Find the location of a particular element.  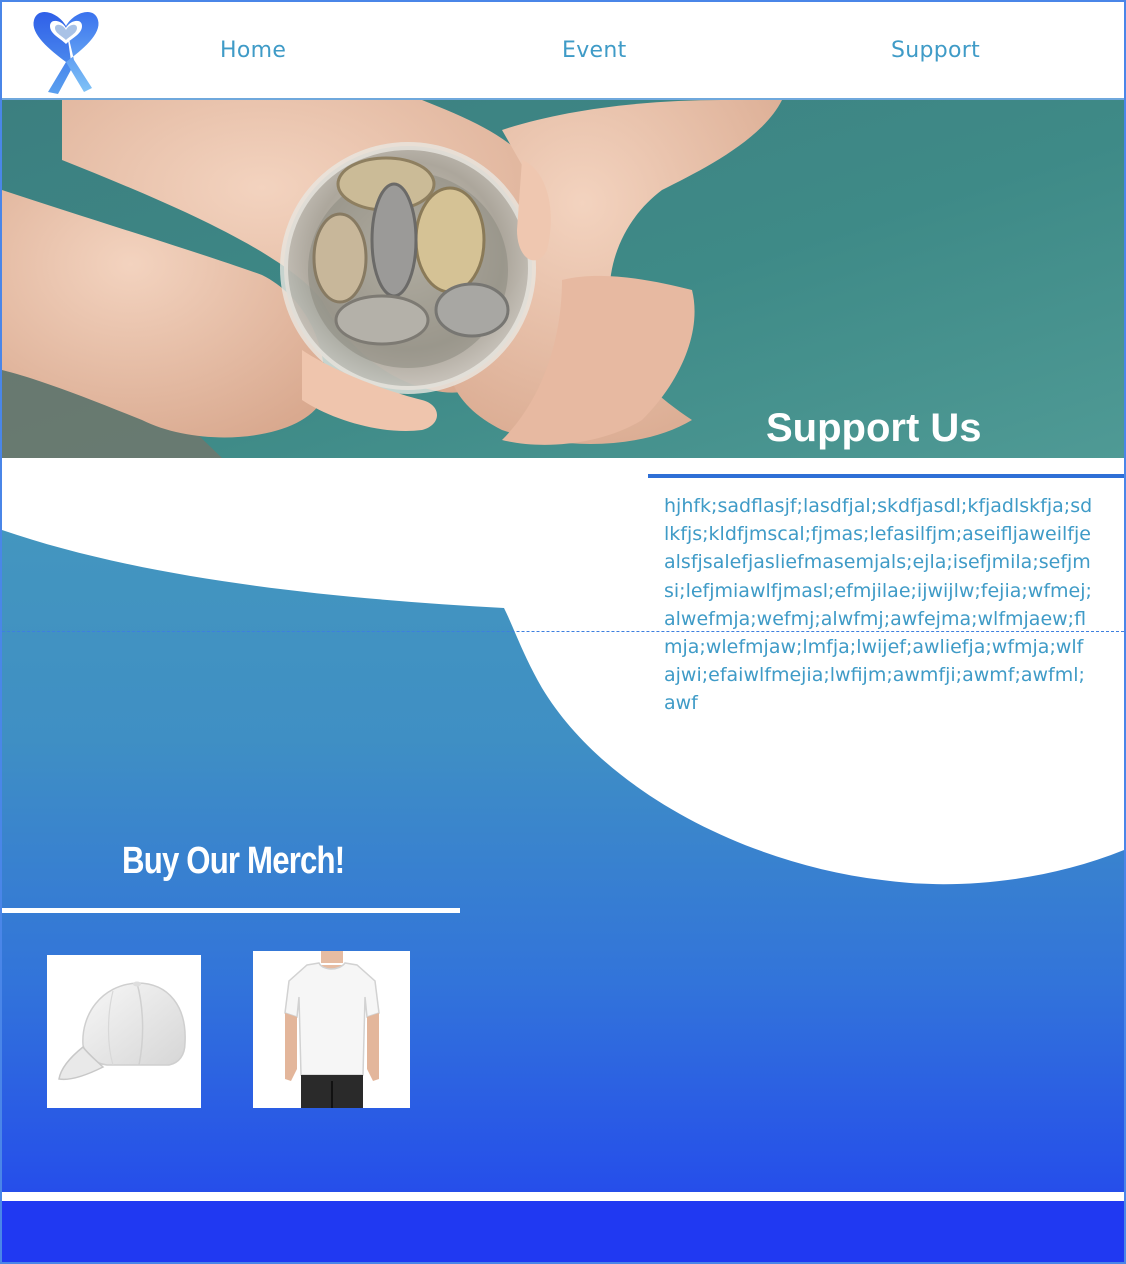

ribbon-logo-icon is located at coordinates (66, 50).